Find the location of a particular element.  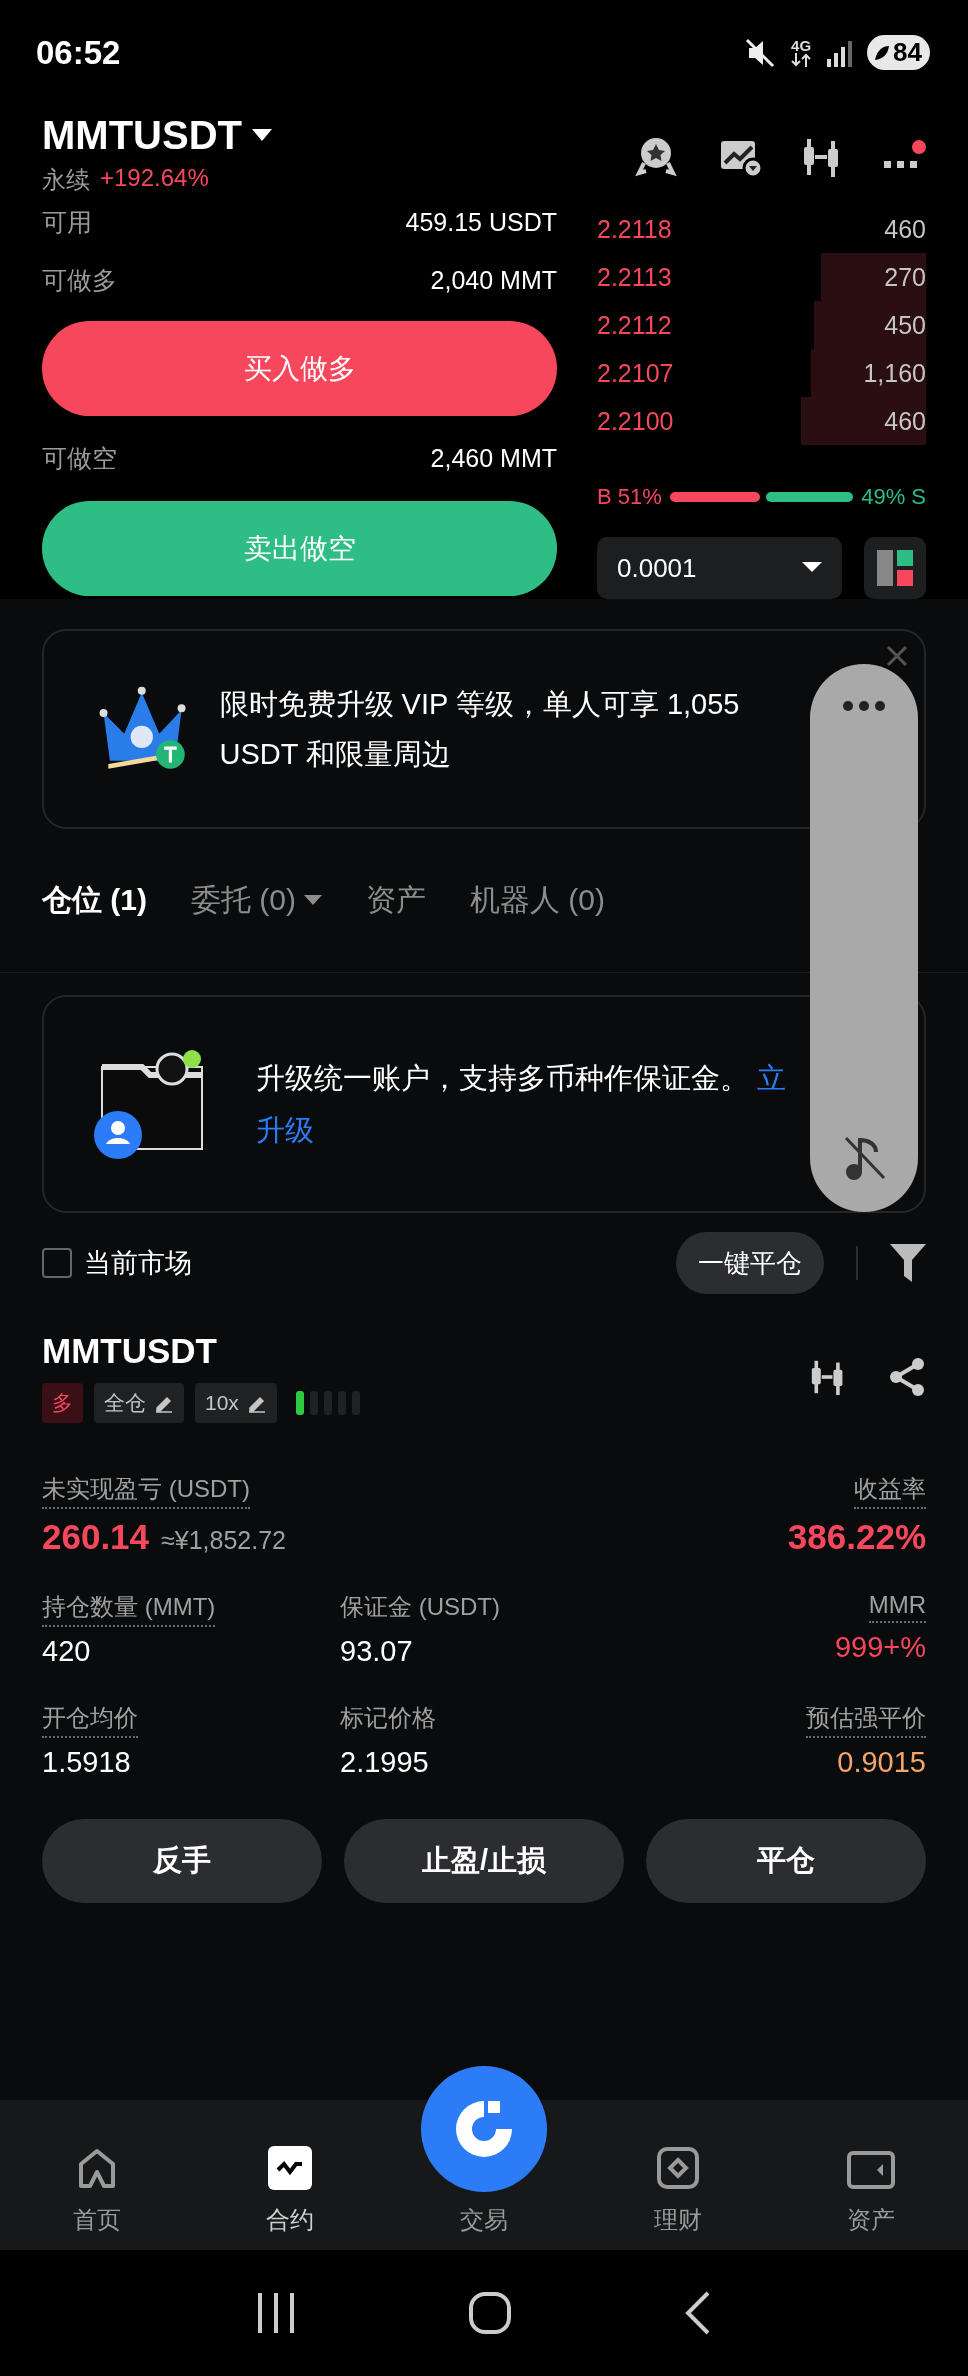

contract-type: 永续 is located at coordinates (66, 180).